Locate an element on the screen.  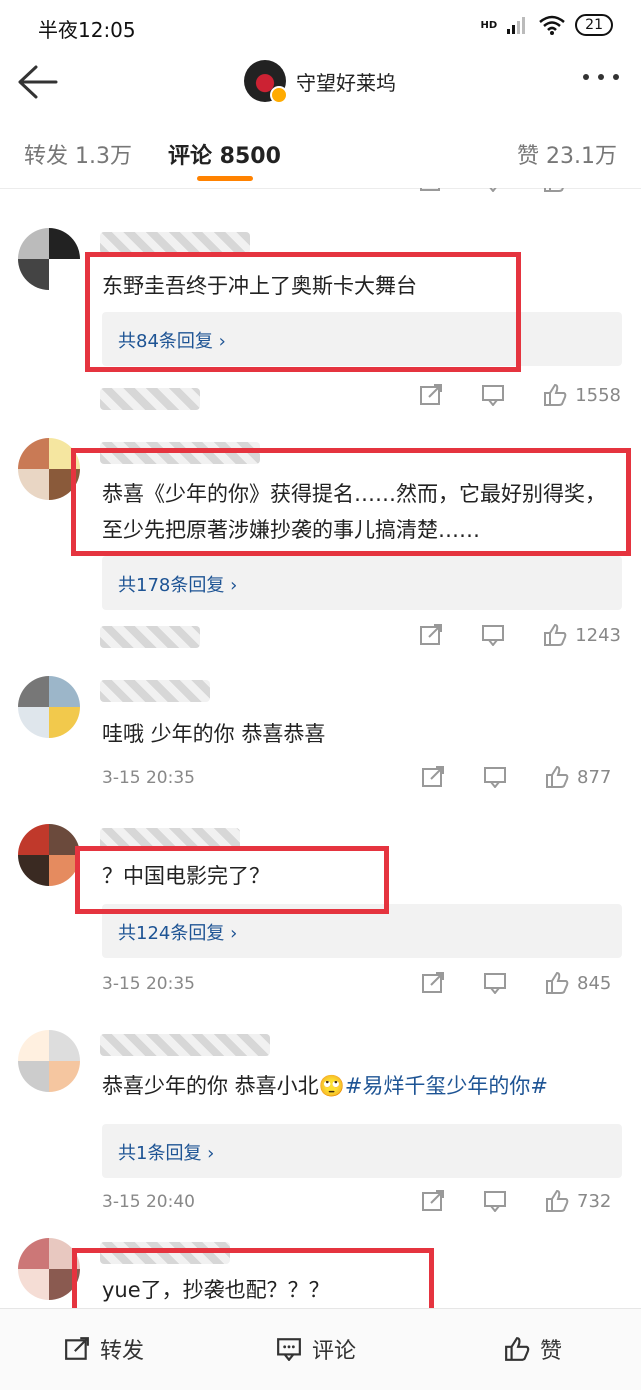
comment-actions: 1243 is located at coordinates (501, 635).